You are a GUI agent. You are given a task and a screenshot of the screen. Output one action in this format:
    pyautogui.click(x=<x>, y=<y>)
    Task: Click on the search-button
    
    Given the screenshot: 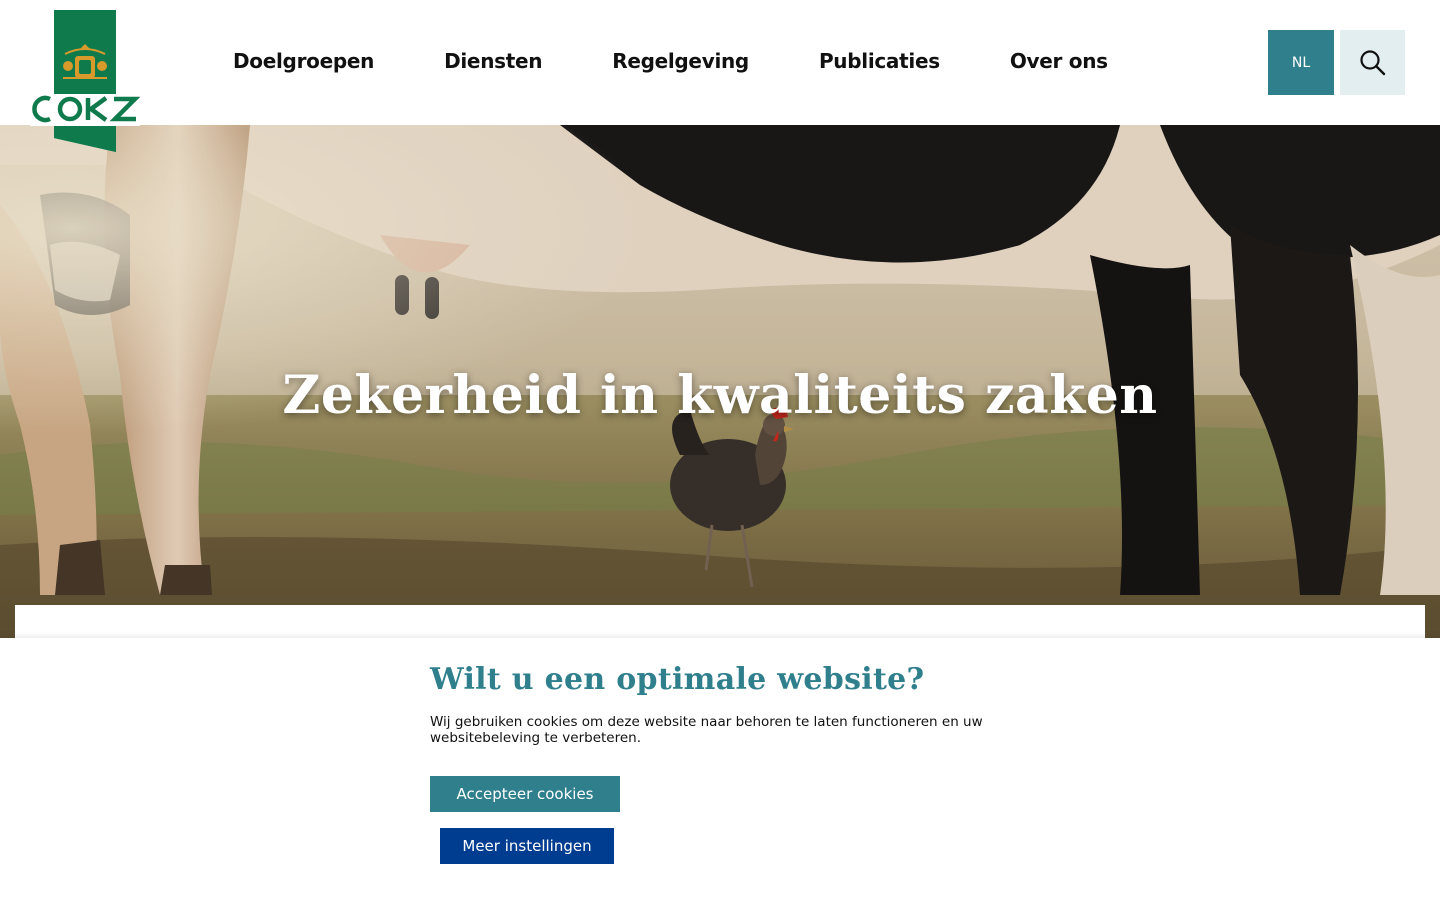 What is the action you would take?
    pyautogui.click(x=1372, y=62)
    